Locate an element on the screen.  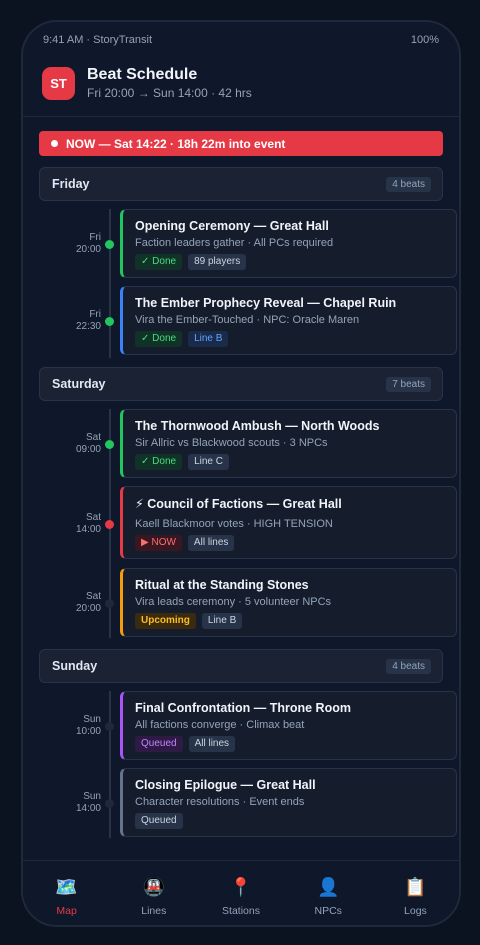
beat-description: Kaell Blackmoor votes · HIGH TENSION is located at coordinates (234, 524).